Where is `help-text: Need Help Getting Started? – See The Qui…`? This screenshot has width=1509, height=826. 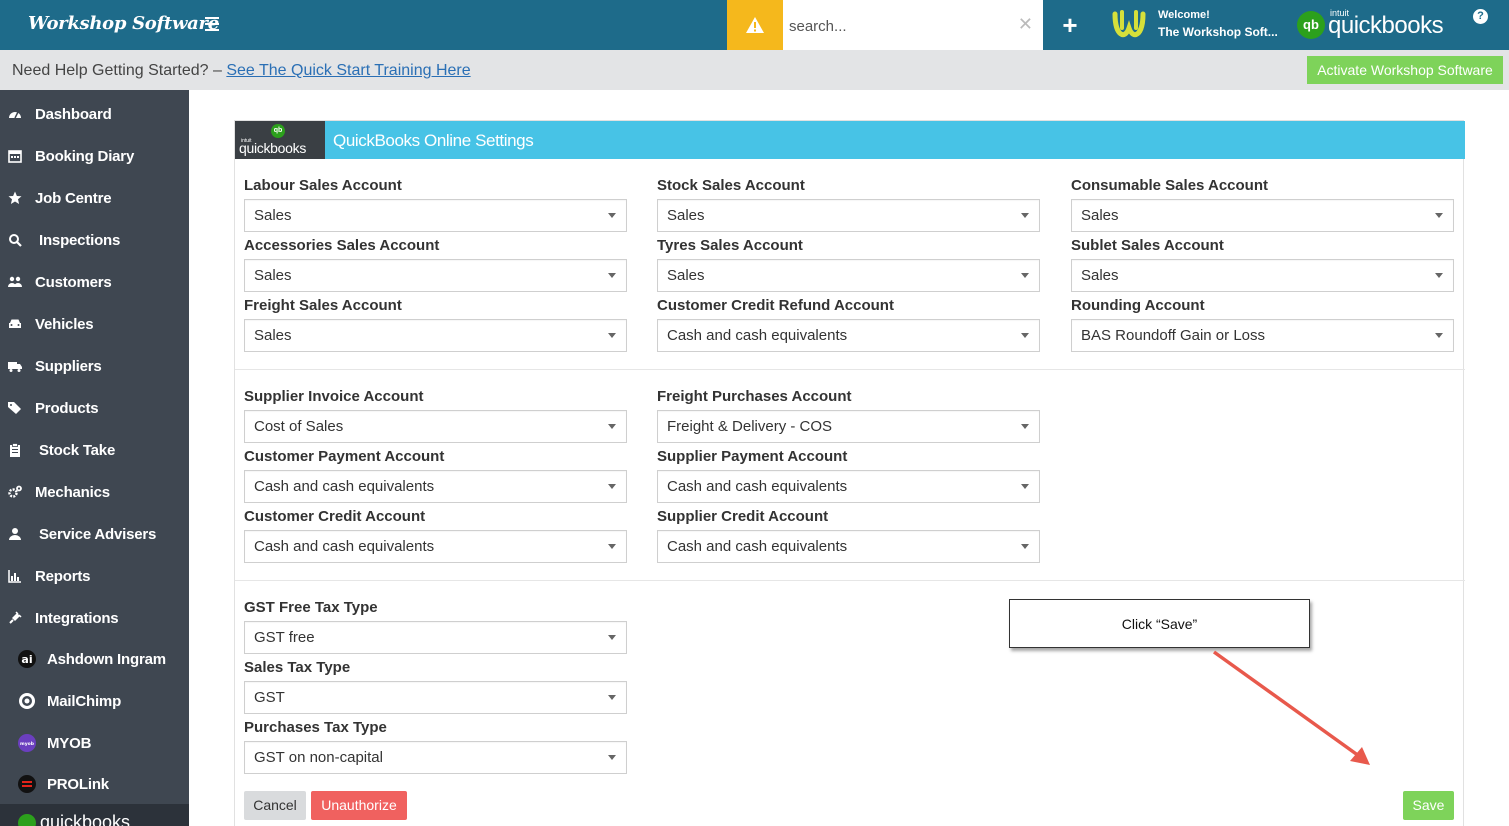 help-text: Need Help Getting Started? – See The Qui… is located at coordinates (241, 71).